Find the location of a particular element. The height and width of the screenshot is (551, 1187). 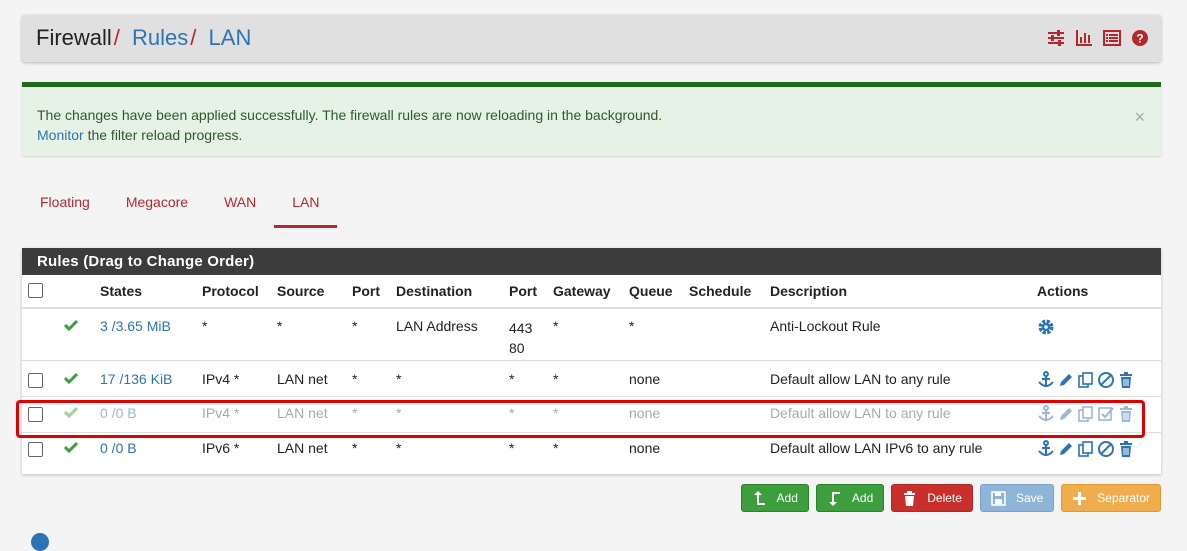

button-bar: Add Add Delete Save Separator is located at coordinates (950, 498).